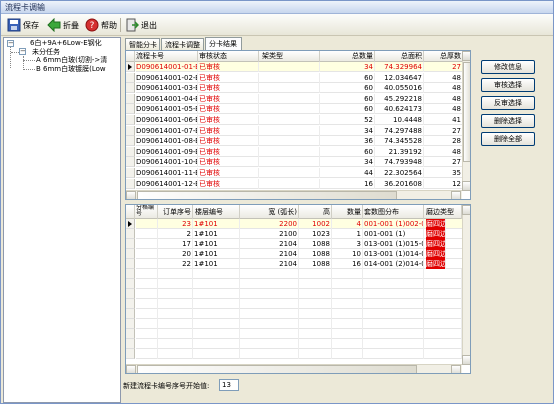  What do you see at coordinates (299, 98) in the screenshot?
I see `table-row: D090614001-04-B 已审核 60 45.292218 48` at bounding box center [299, 98].